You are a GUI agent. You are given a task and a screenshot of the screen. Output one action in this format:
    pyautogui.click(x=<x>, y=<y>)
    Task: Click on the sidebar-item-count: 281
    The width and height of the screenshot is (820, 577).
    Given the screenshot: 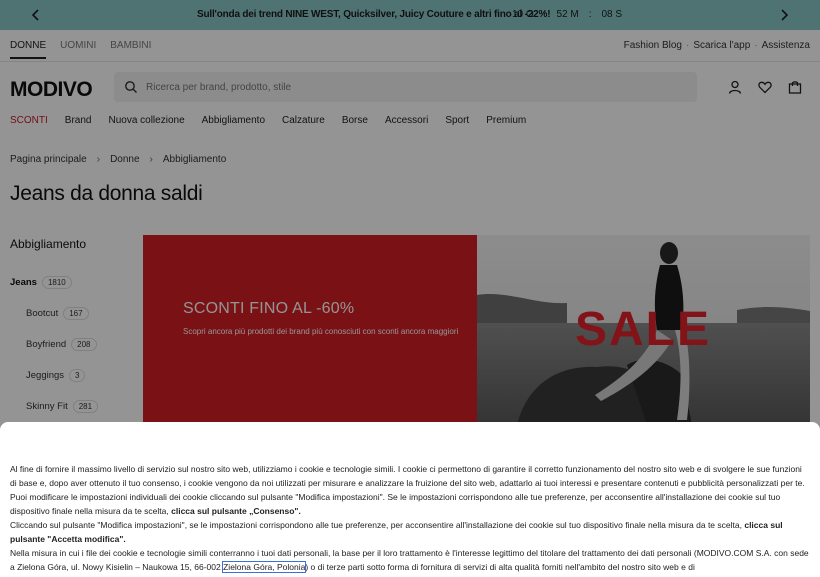 What is the action you would take?
    pyautogui.click(x=85, y=406)
    